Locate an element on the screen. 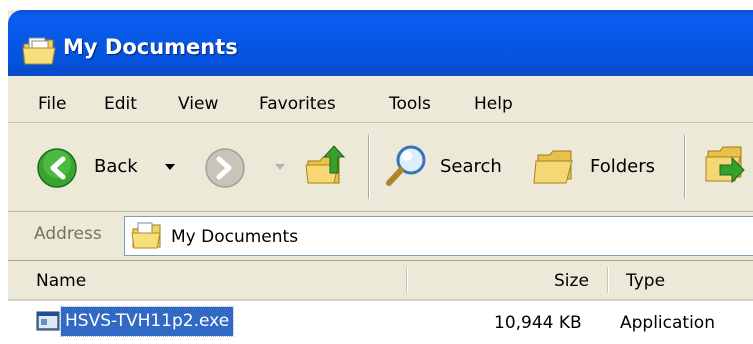 The width and height of the screenshot is (753, 344). magnifier-search-icon is located at coordinates (406, 165).